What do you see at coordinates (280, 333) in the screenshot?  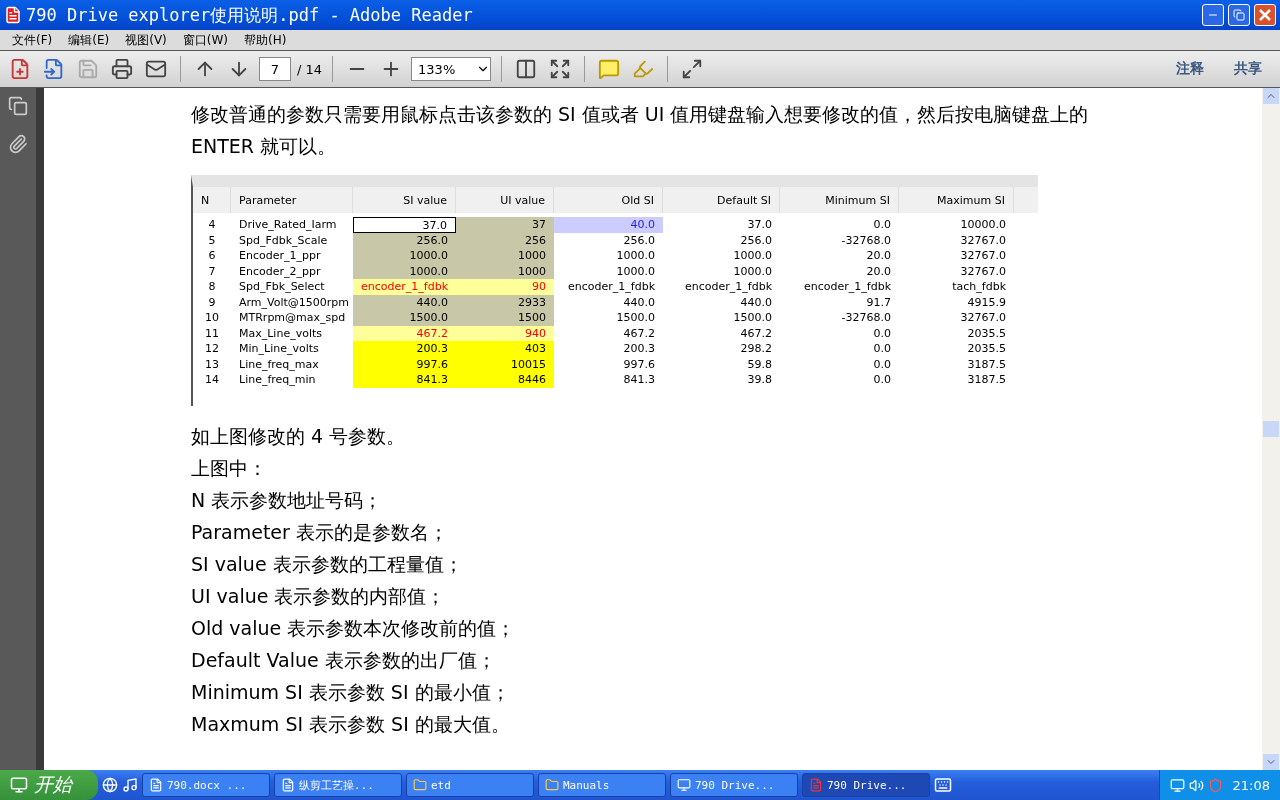 I see `table-cell-text: Max_Line_volts` at bounding box center [280, 333].